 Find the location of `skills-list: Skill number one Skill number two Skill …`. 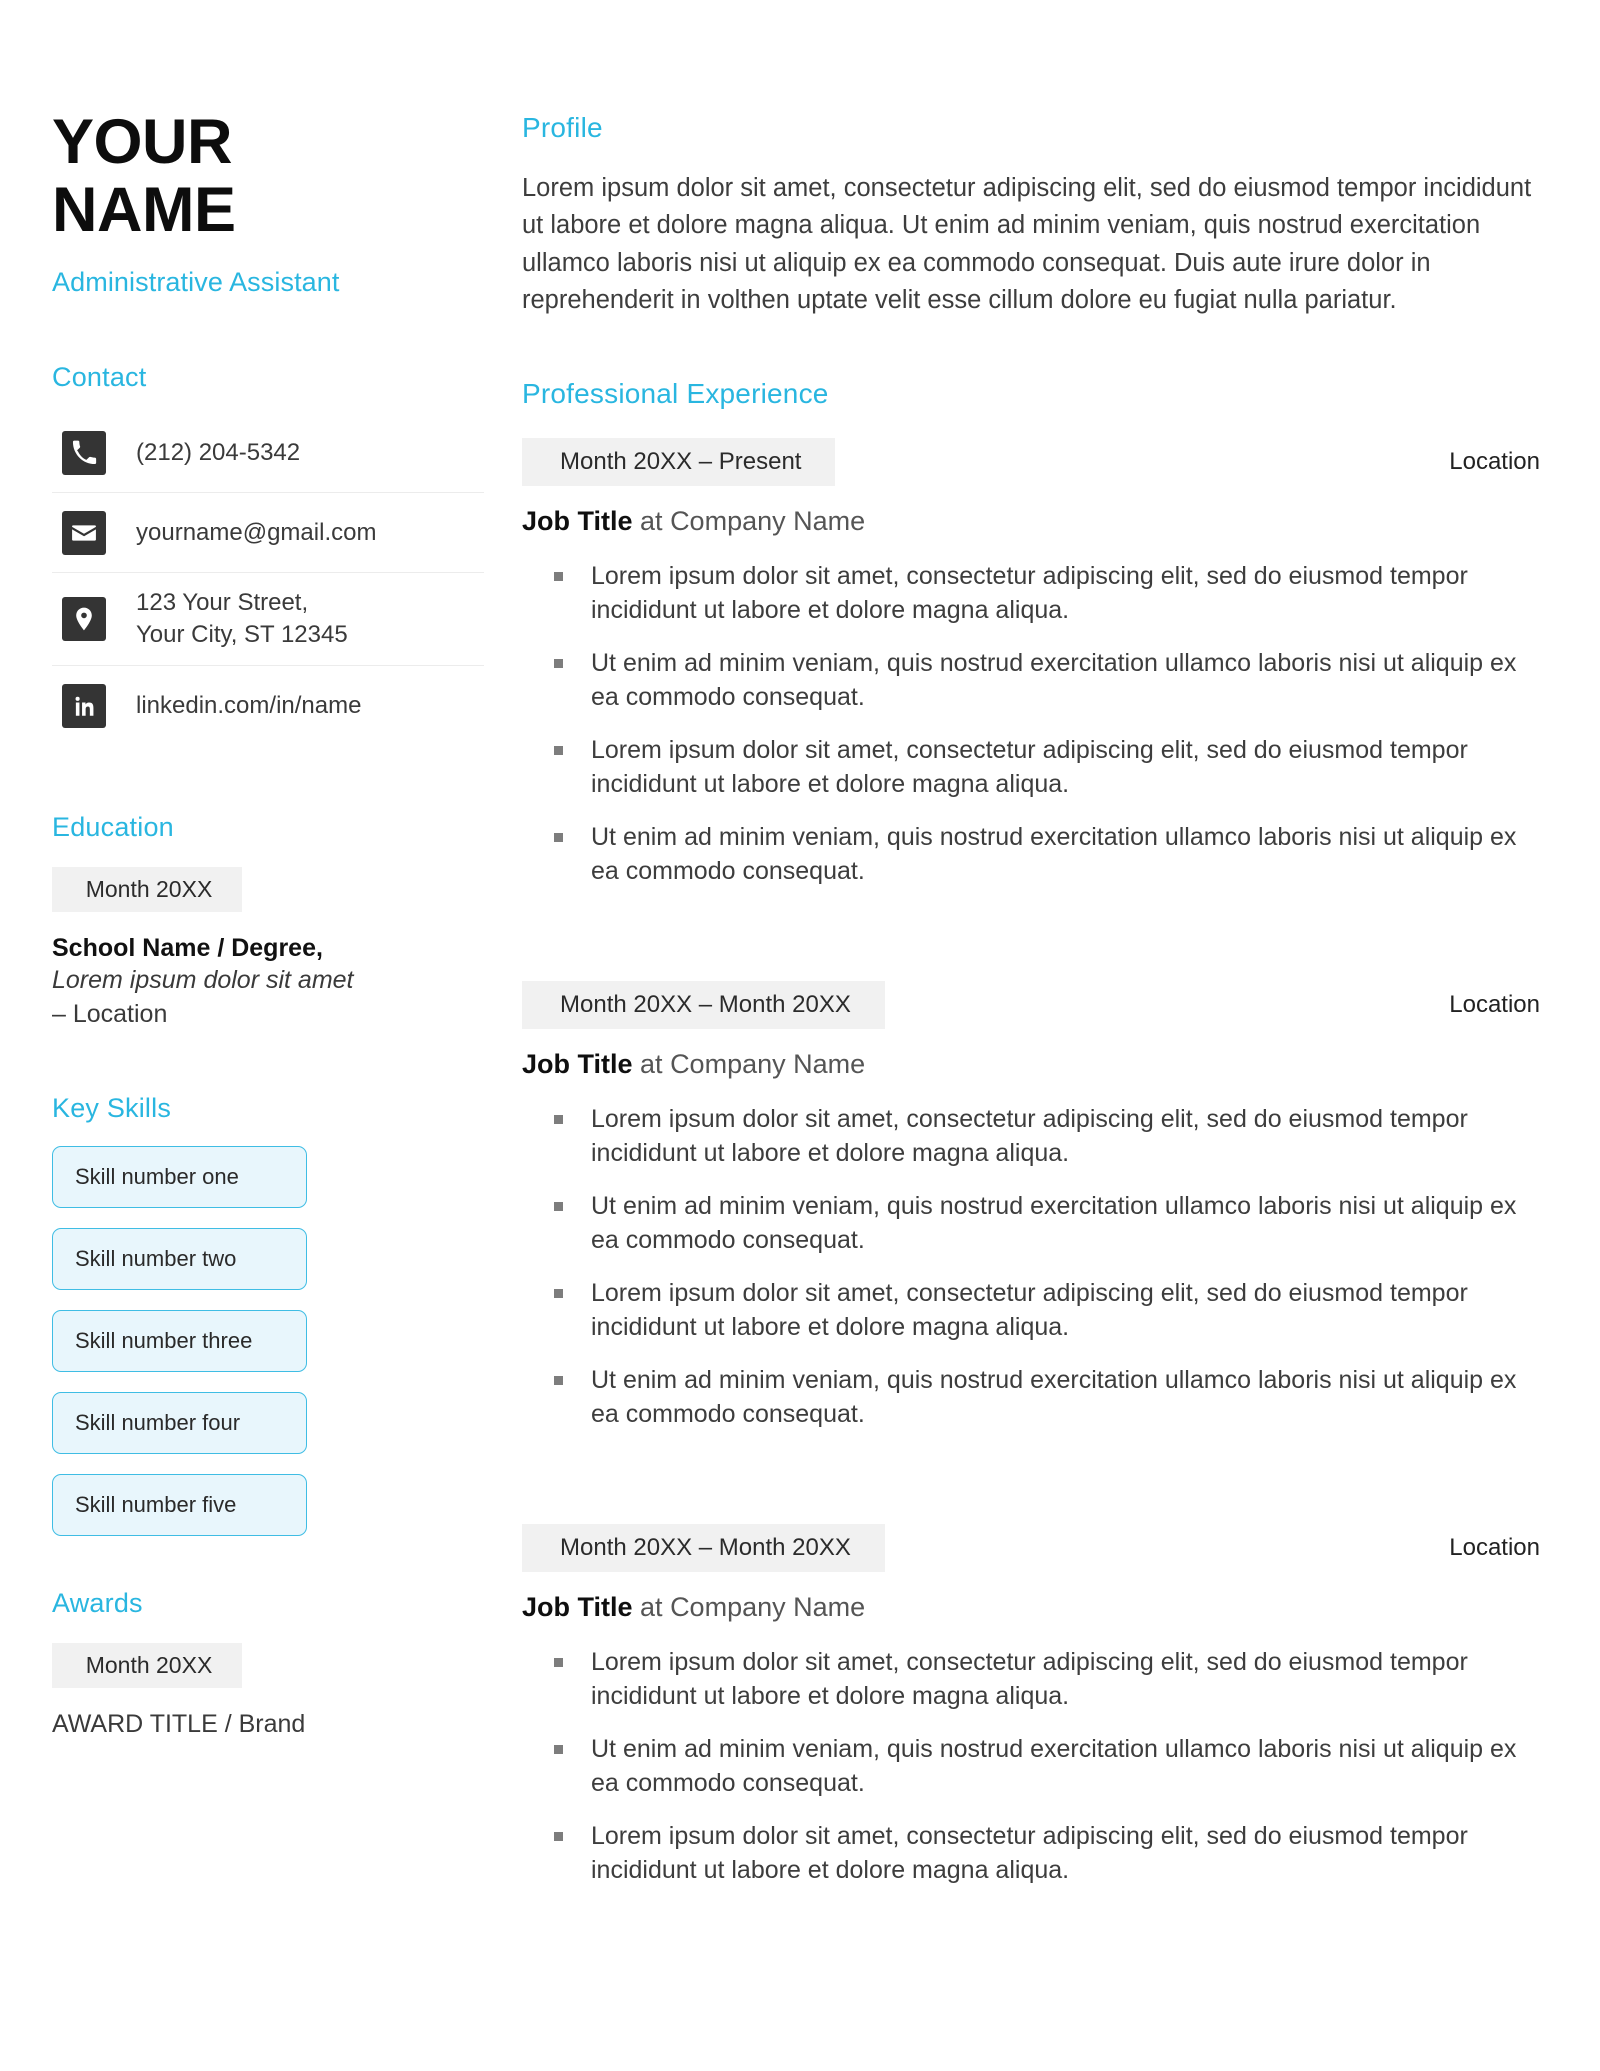

skills-list: Skill number one Skill number two Skill … is located at coordinates (266, 1340).